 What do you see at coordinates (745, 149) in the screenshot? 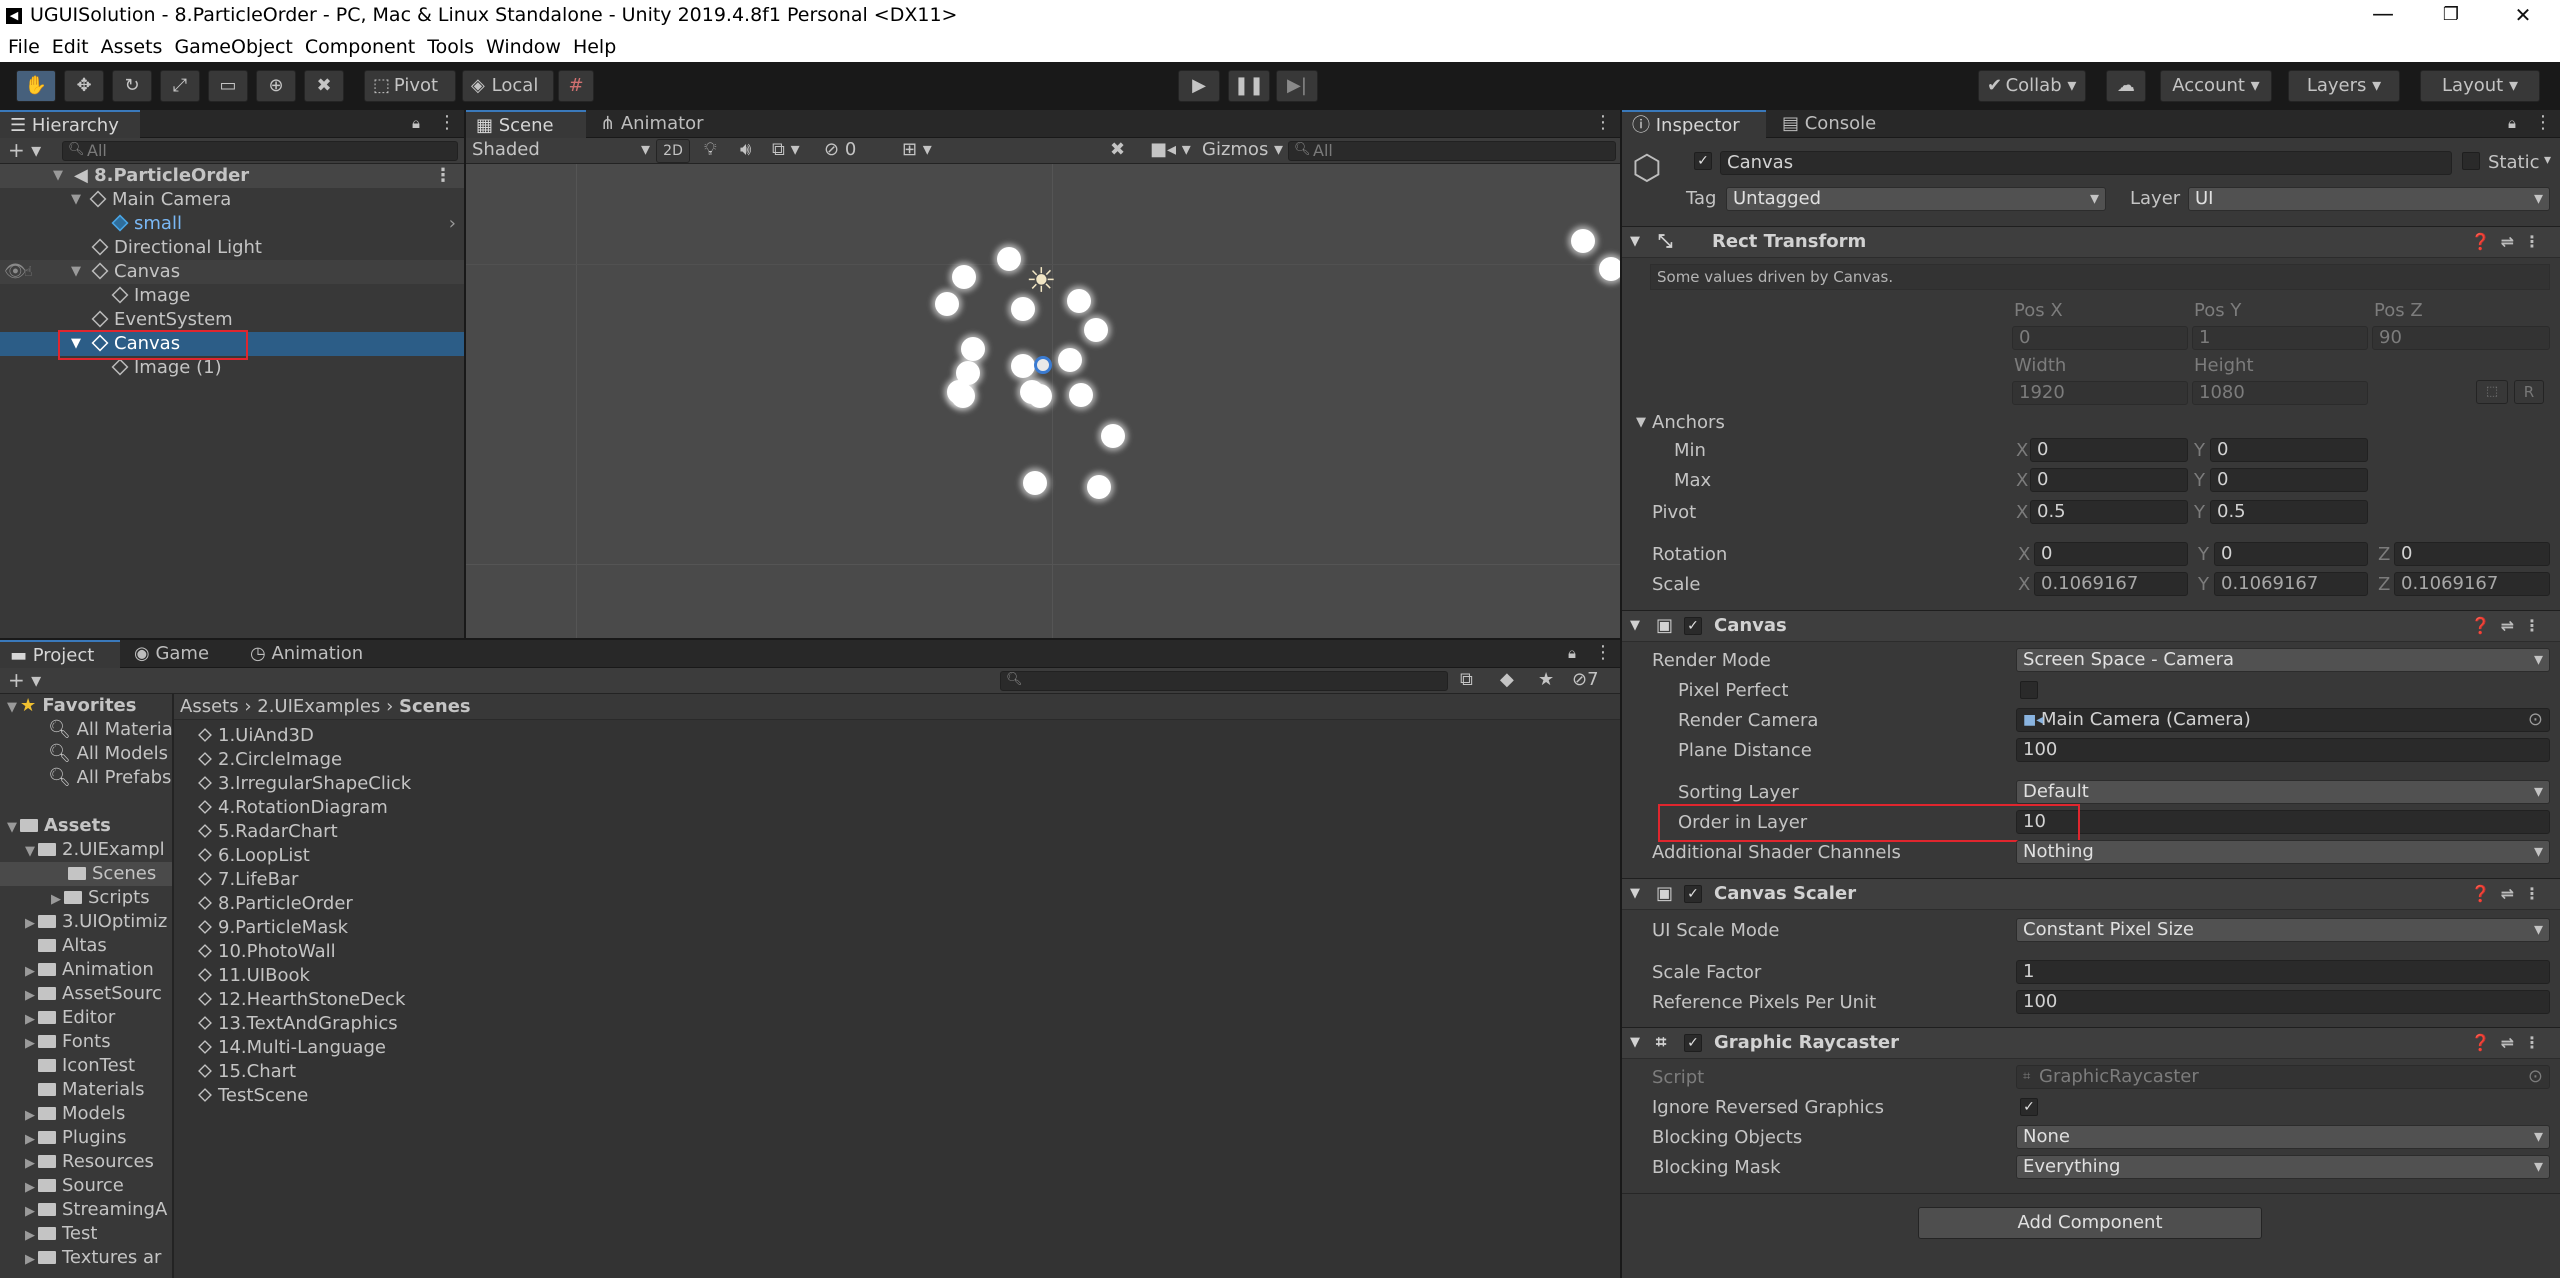
I see `audio-icon: 🔊︎` at bounding box center [745, 149].